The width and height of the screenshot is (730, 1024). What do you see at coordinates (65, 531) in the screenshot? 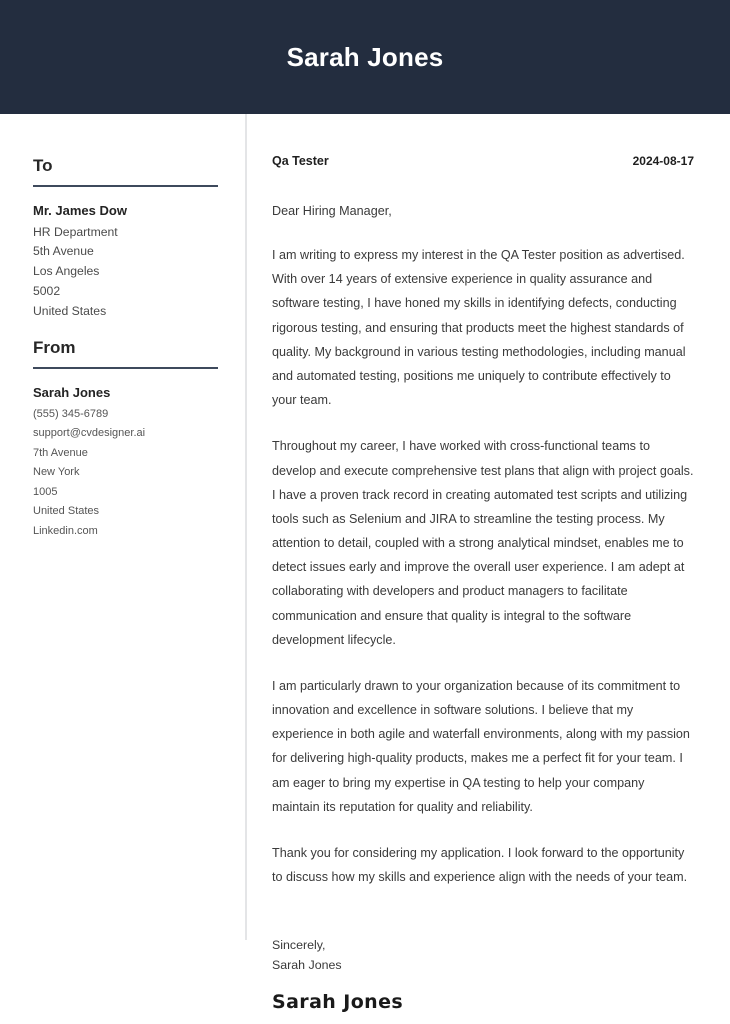
I see `sender-website: Linkedin.com` at bounding box center [65, 531].